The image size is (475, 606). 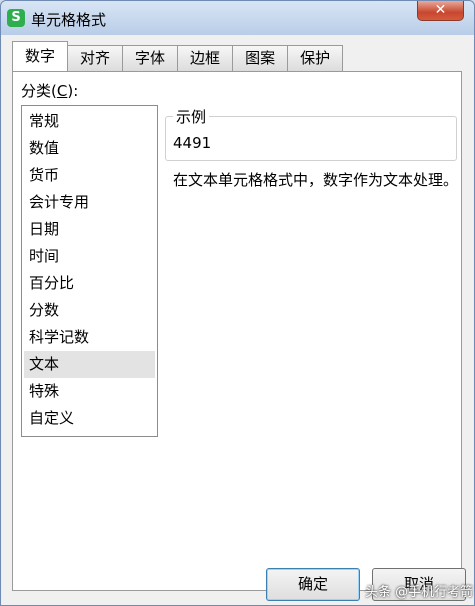 I want to click on category-item-currency: 货币, so click(x=89, y=175).